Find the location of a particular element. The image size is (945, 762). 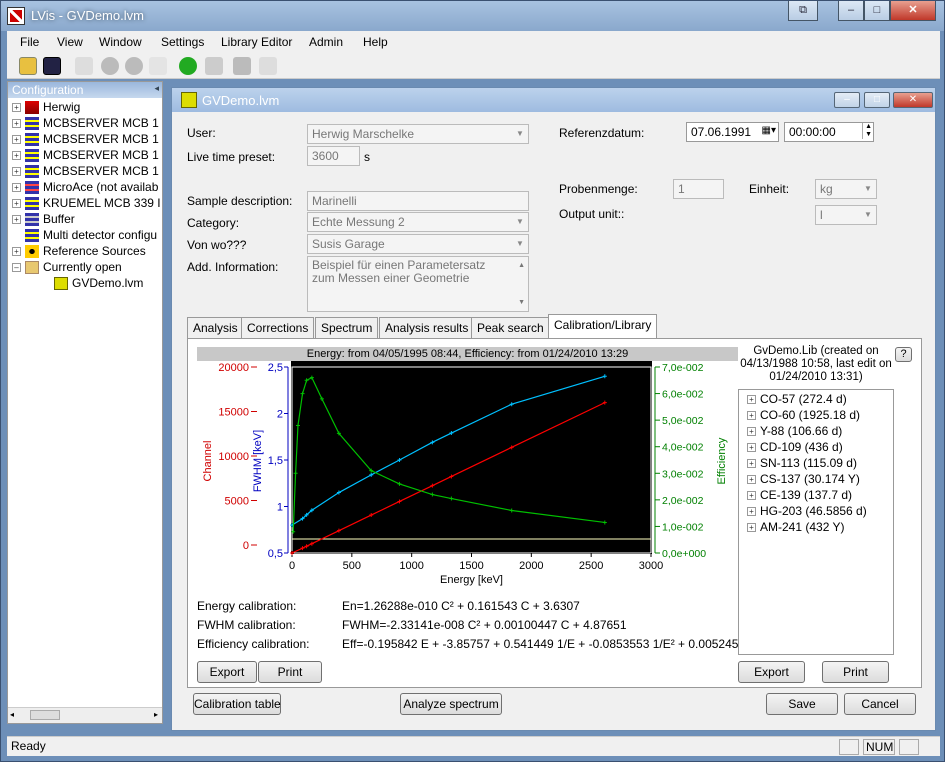

x-tick-label: 2500 is located at coordinates (591, 566).